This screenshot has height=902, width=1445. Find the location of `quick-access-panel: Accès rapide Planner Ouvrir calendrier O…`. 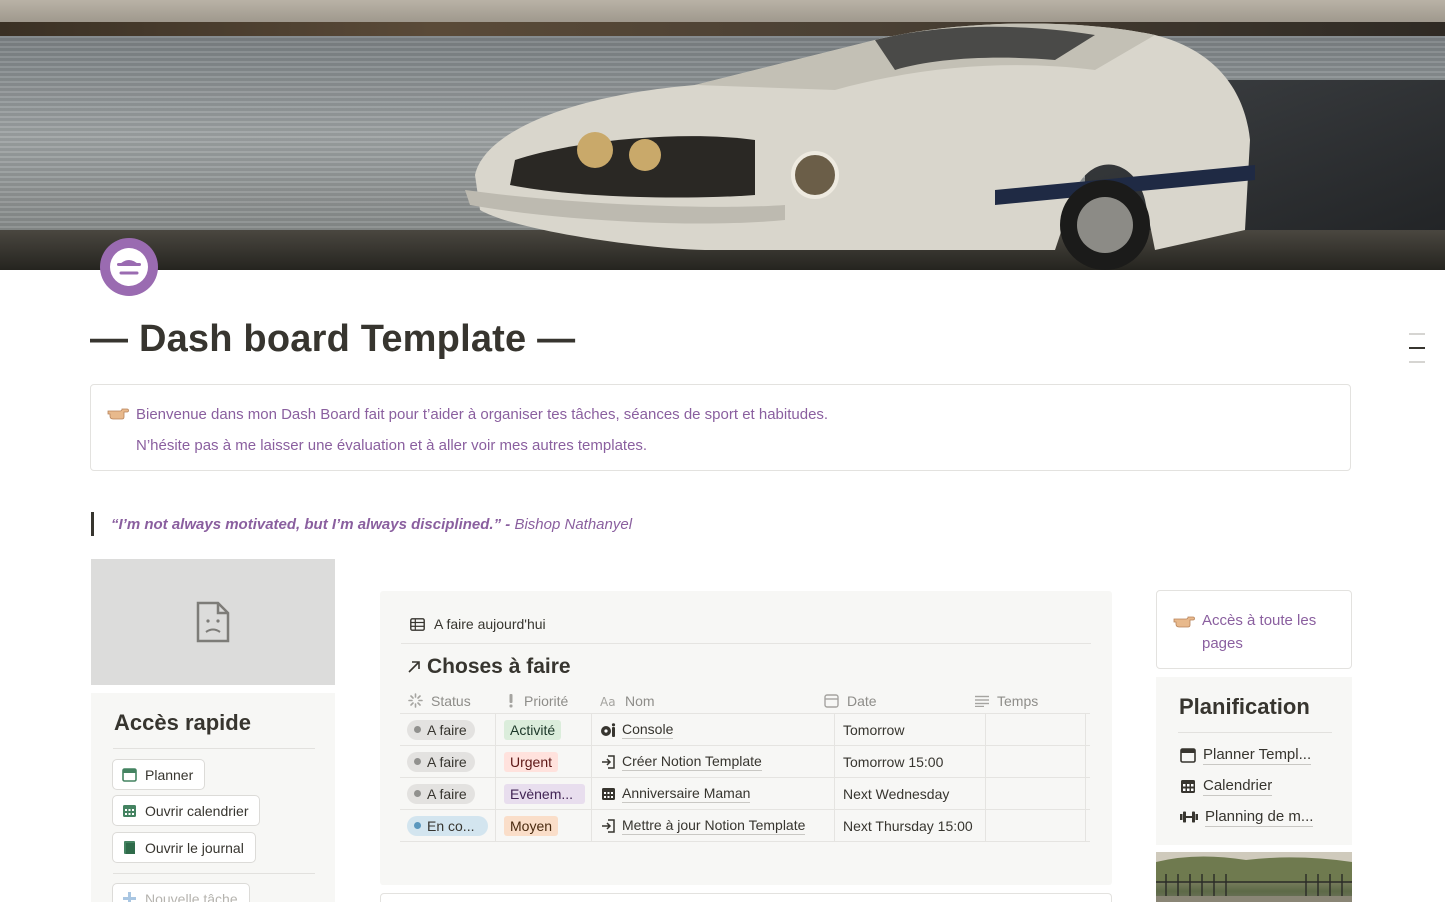

quick-access-panel: Accès rapide Planner Ouvrir calendrier O… is located at coordinates (213, 797).